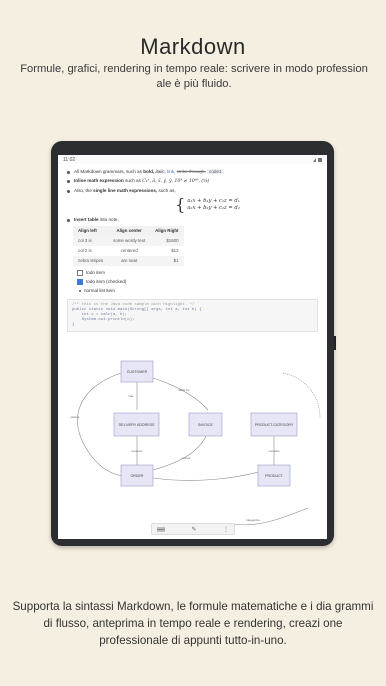 The width and height of the screenshot is (386, 686). I want to click on node-label: PRODUCT-CATEGORY, so click(274, 425).